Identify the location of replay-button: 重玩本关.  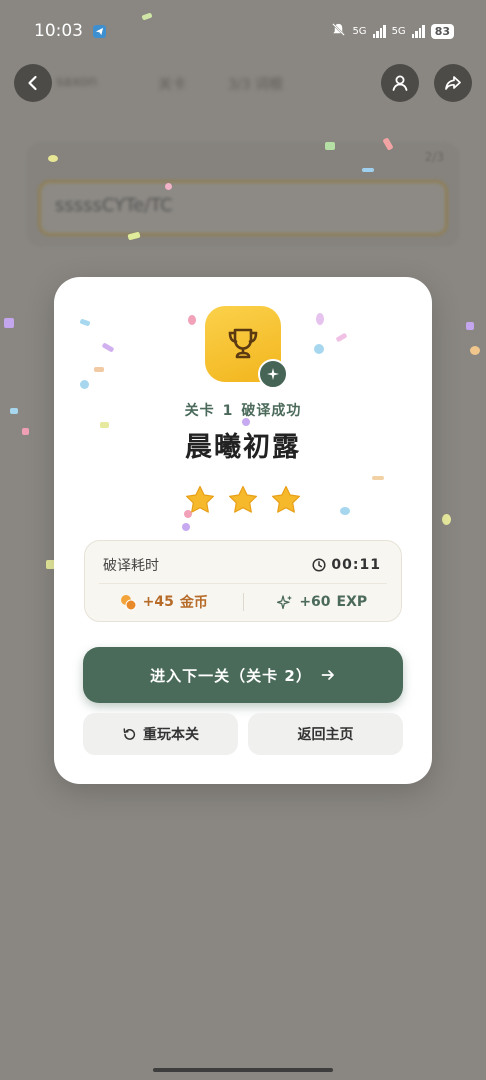
(160, 734).